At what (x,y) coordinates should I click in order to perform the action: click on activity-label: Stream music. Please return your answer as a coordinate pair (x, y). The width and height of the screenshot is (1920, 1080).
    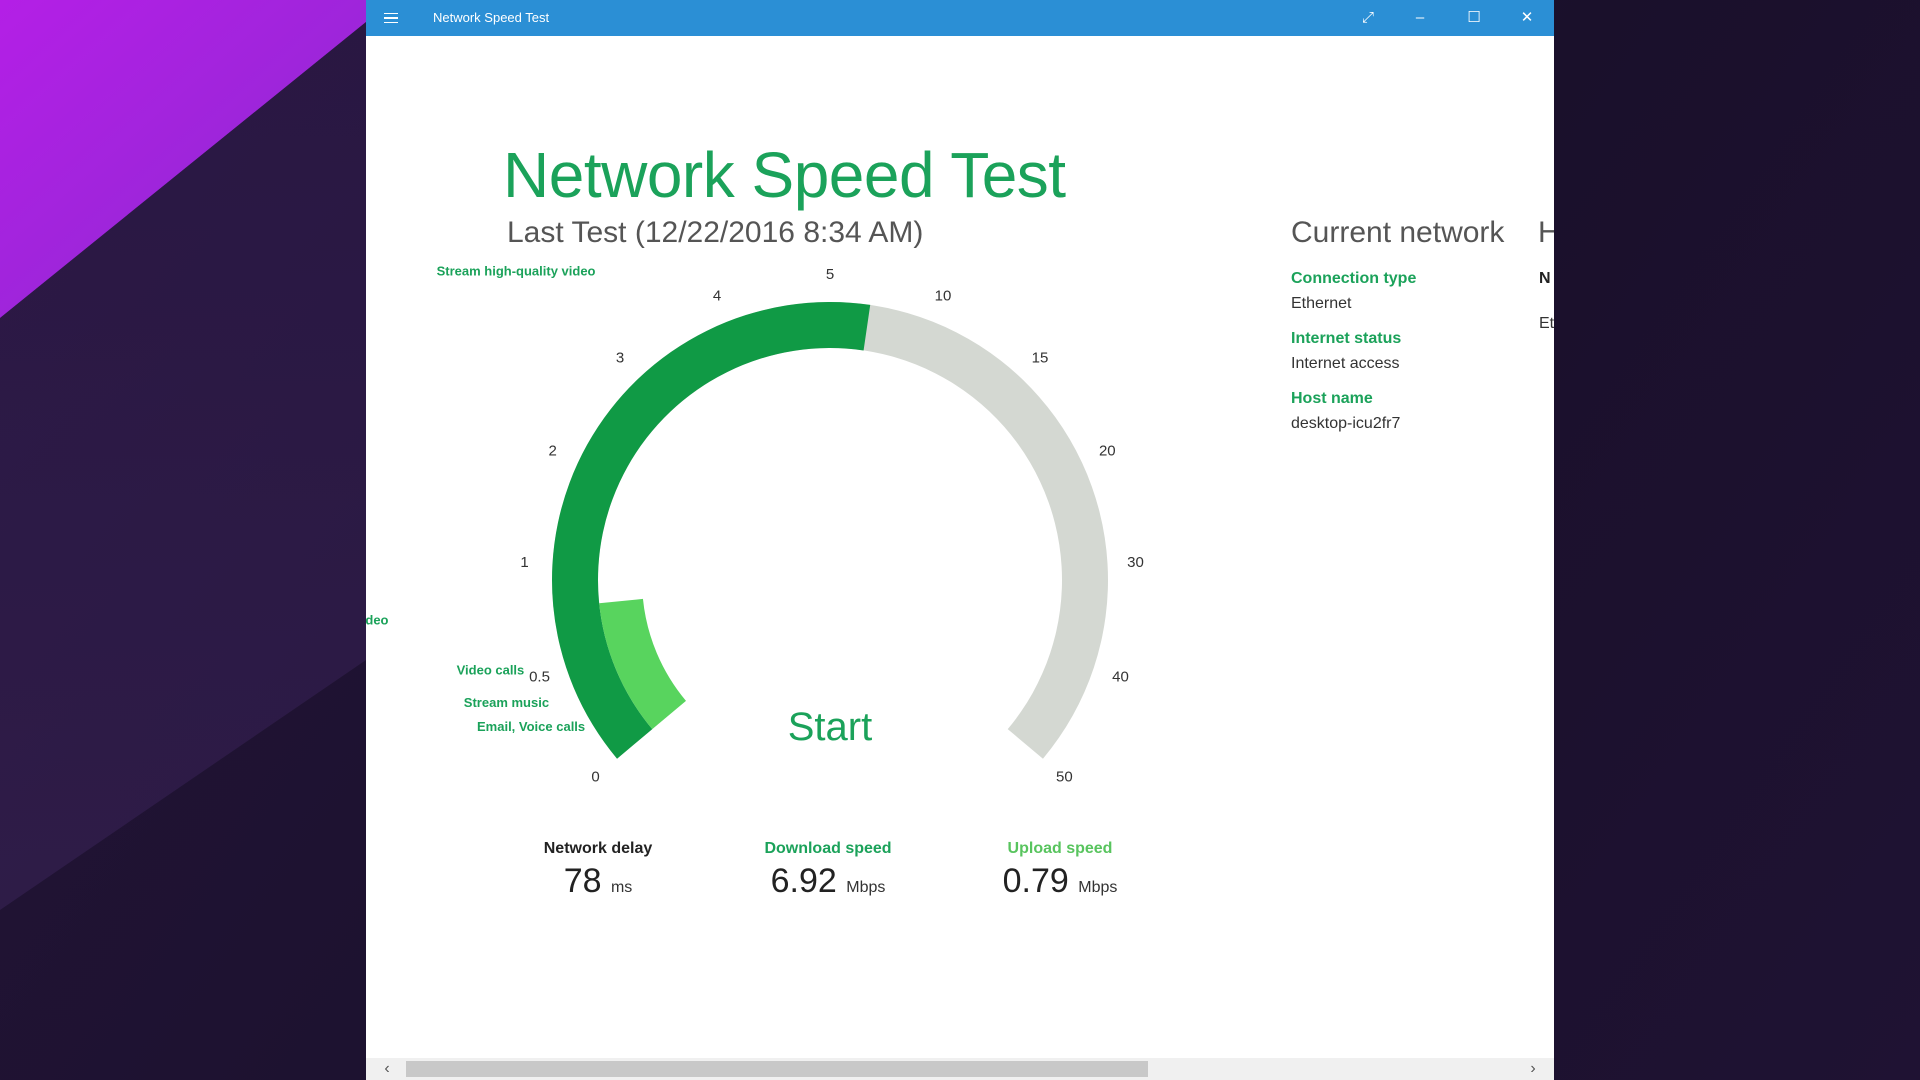
    Looking at the image, I should click on (506, 702).